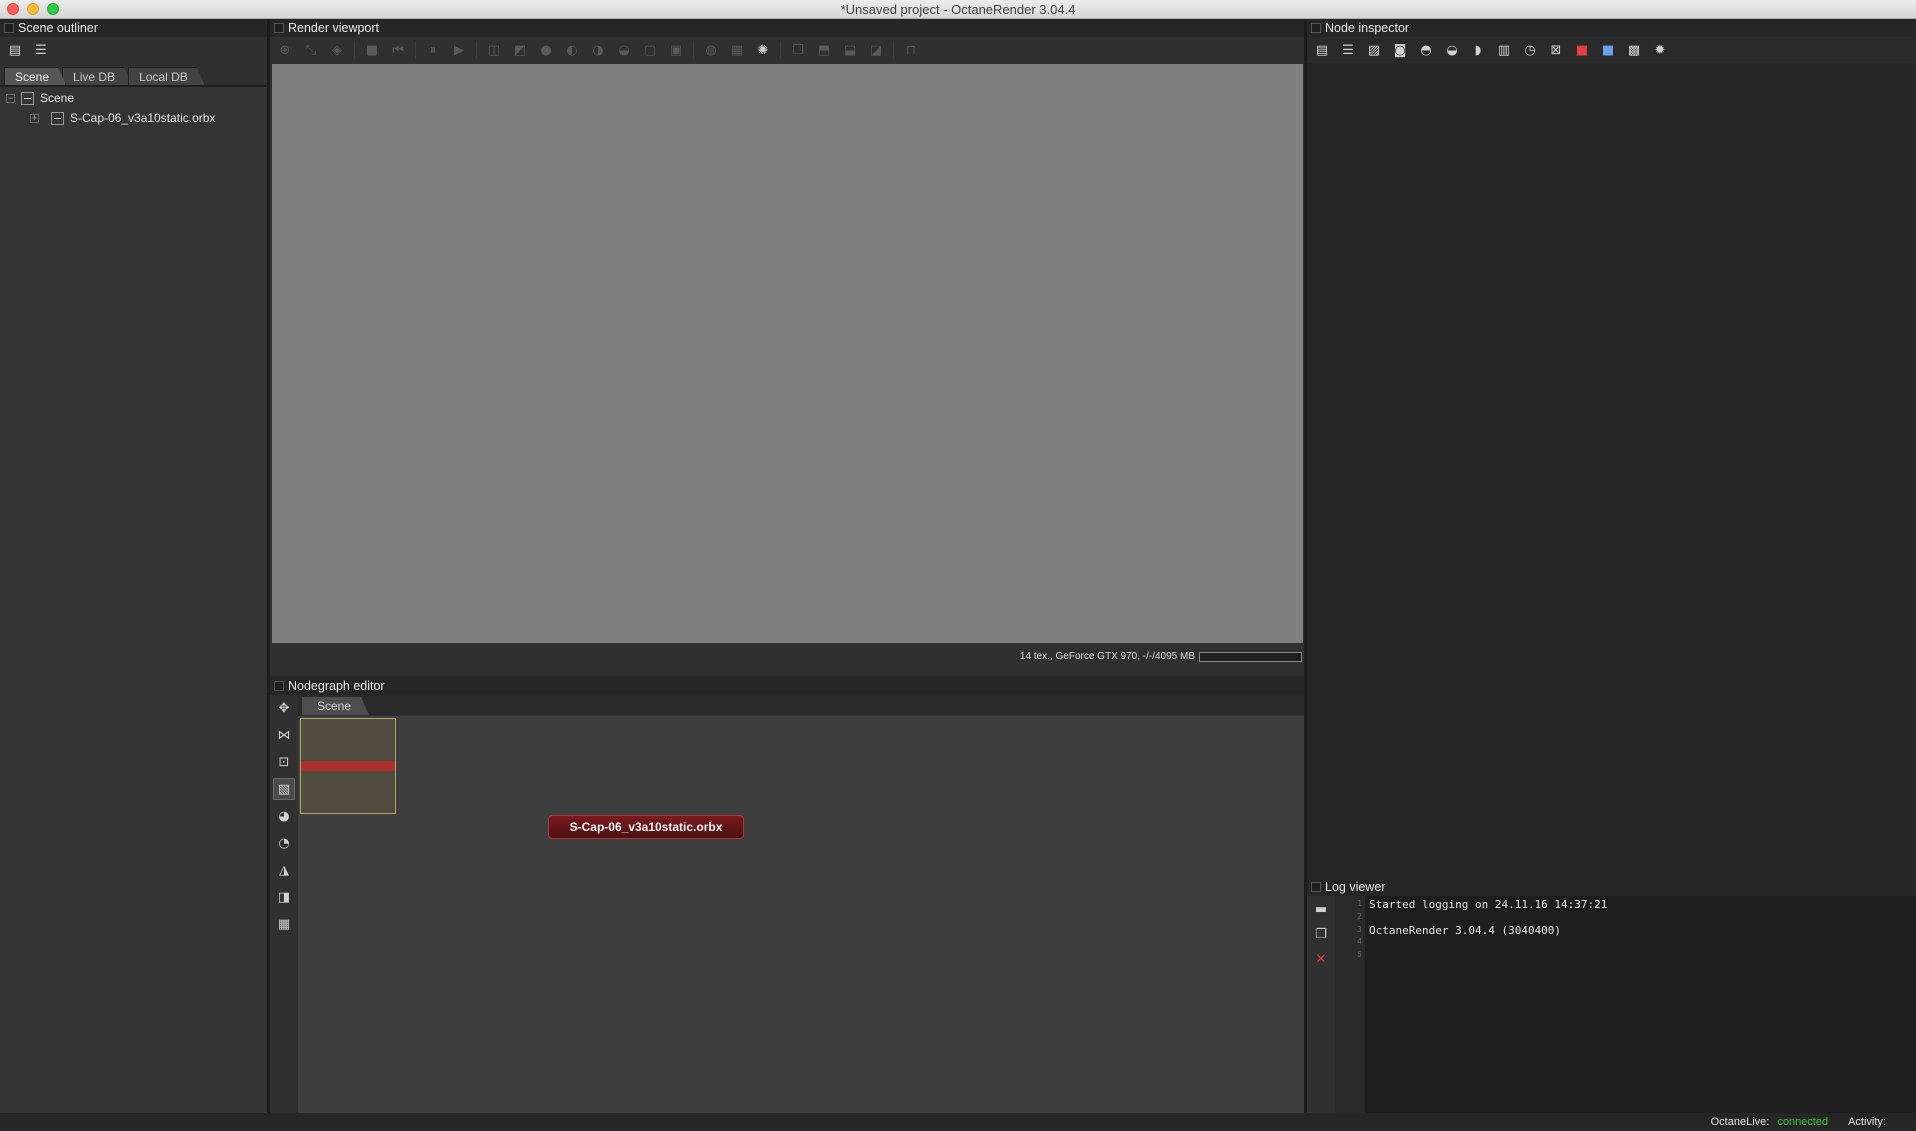  What do you see at coordinates (824, 50) in the screenshot?
I see `save-image-icon: ⬒` at bounding box center [824, 50].